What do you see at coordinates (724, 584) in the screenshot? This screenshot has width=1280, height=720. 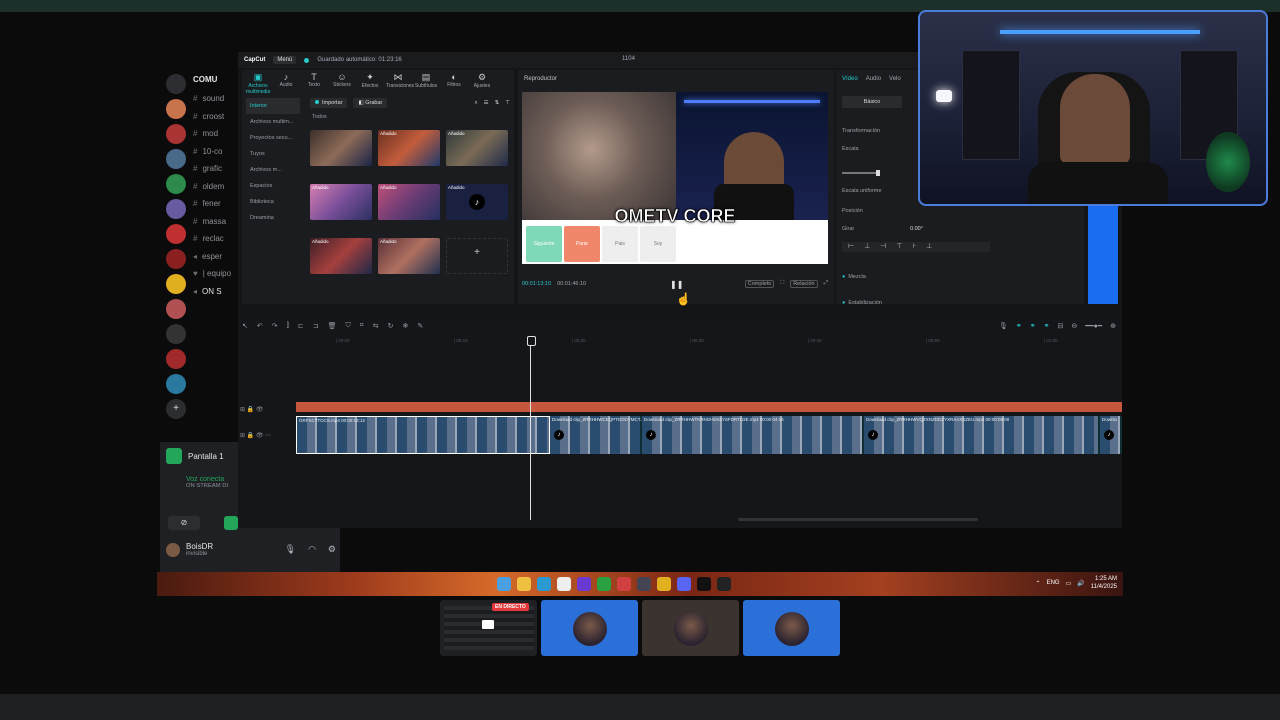 I see `obs-icon` at bounding box center [724, 584].